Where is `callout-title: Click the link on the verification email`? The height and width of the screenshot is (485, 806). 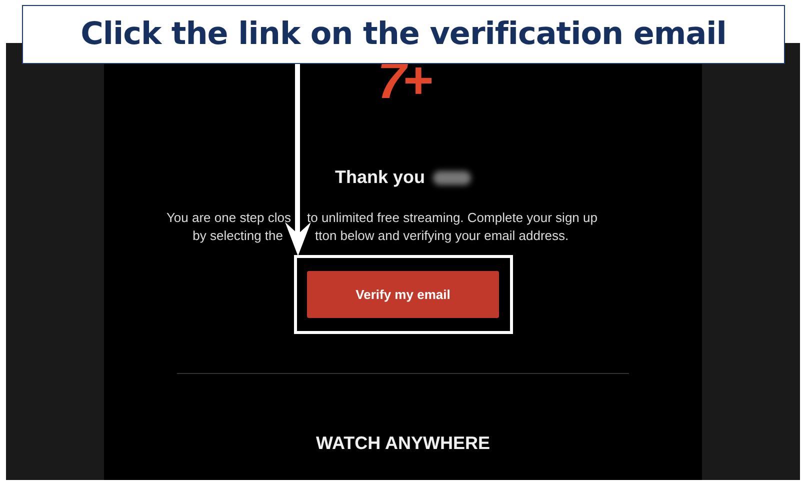
callout-title: Click the link on the verification email is located at coordinates (403, 34).